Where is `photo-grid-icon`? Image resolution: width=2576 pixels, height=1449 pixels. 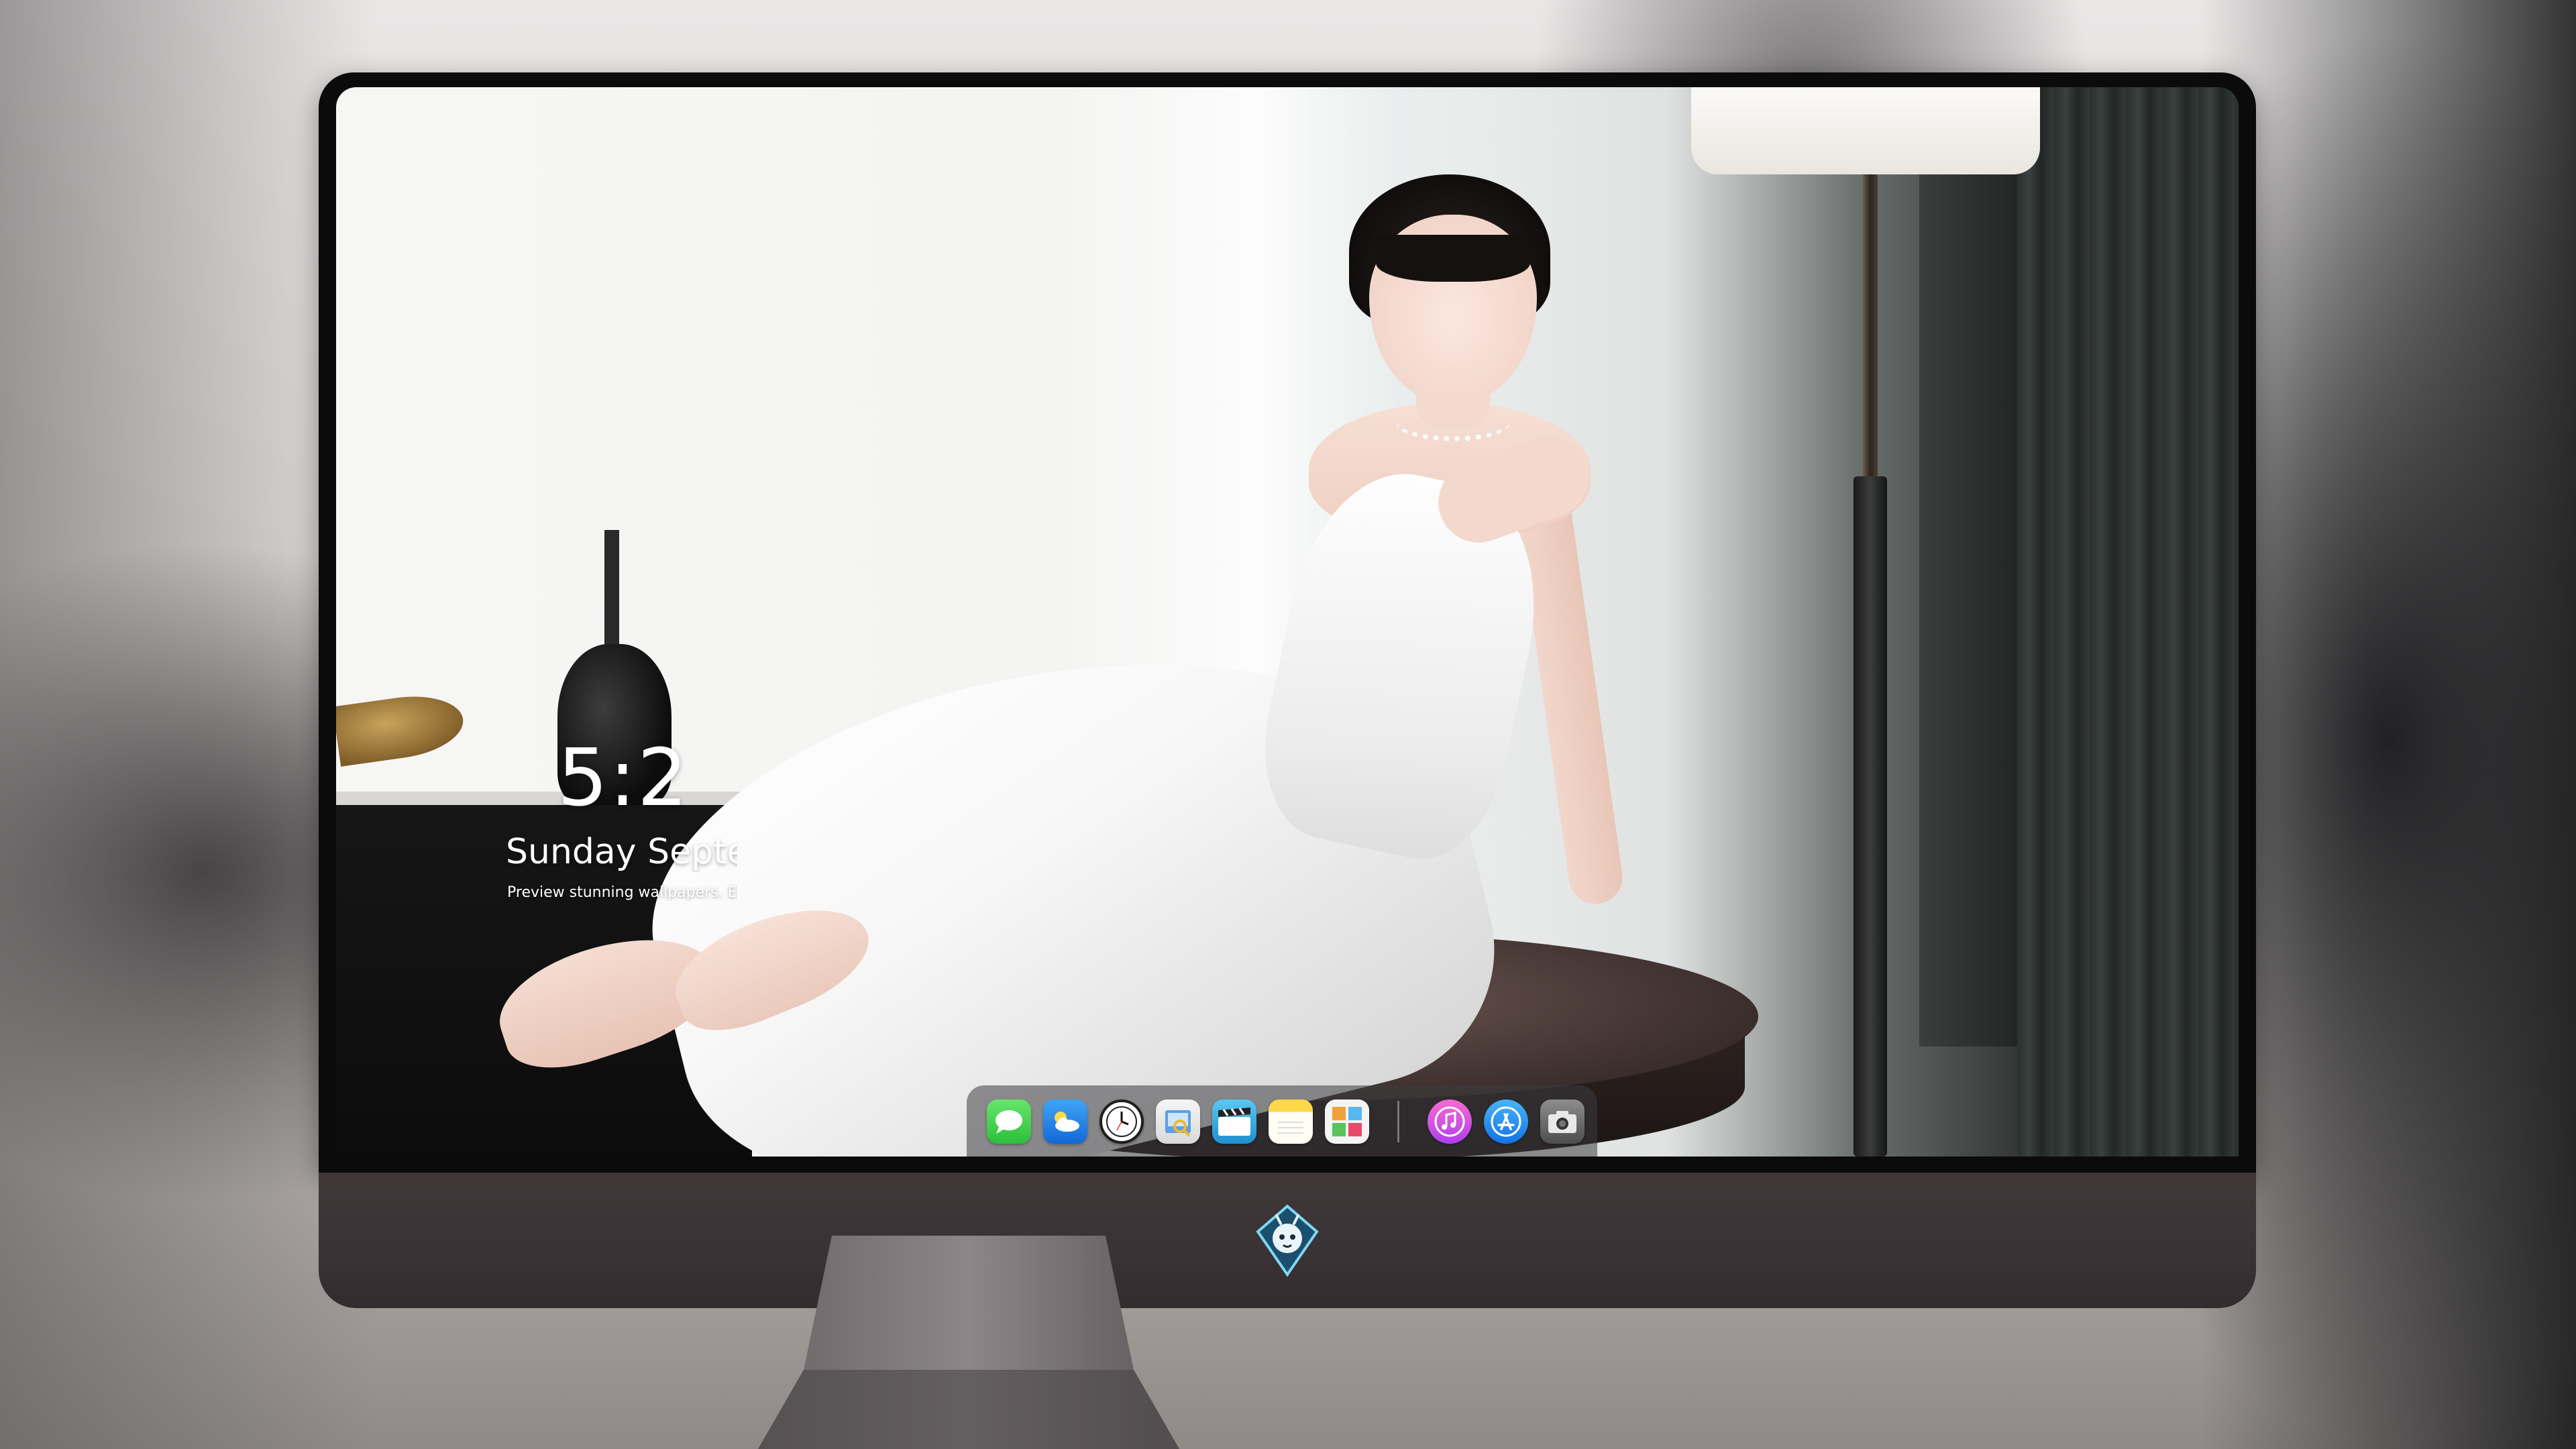 photo-grid-icon is located at coordinates (1347, 1121).